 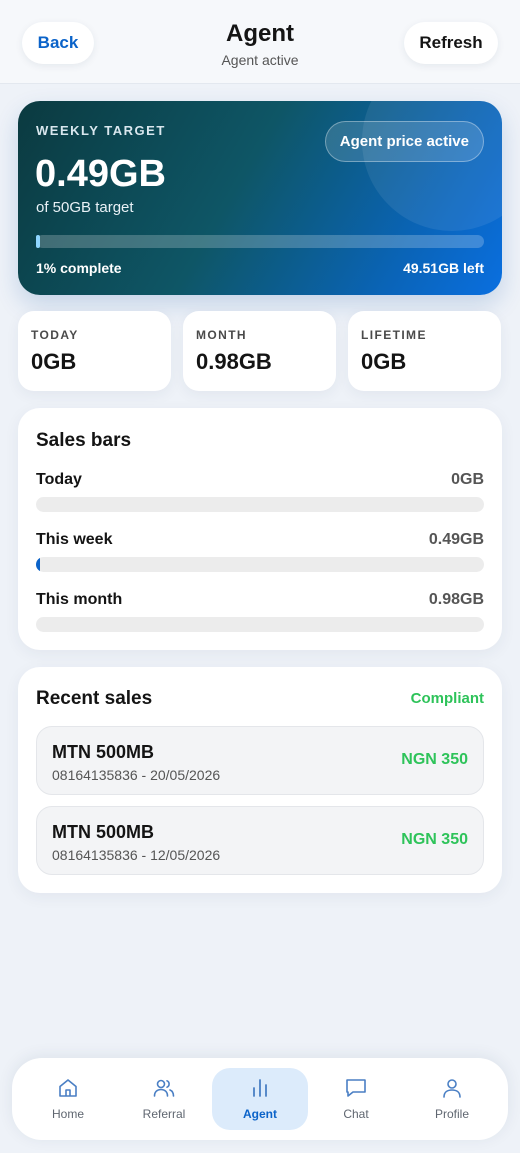 I want to click on sales-bar-fill, so click(x=38, y=564).